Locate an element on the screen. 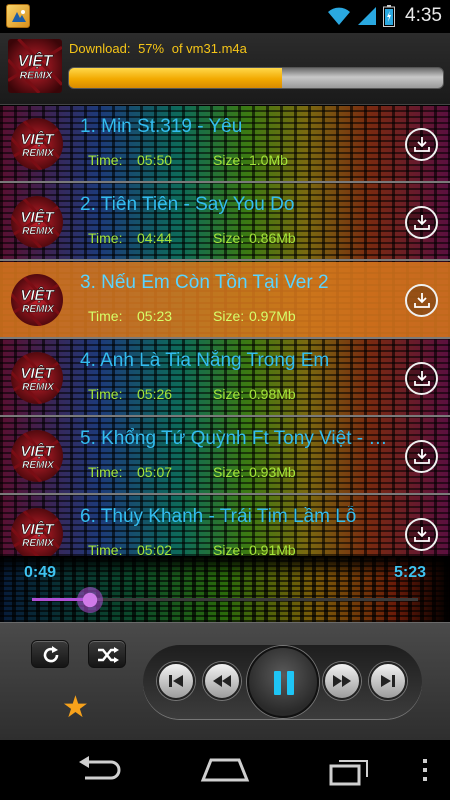  song-title: 5. Khổng Tứ Quỳnh Ft Tony Việt - Giữ Em is located at coordinates (235, 438).